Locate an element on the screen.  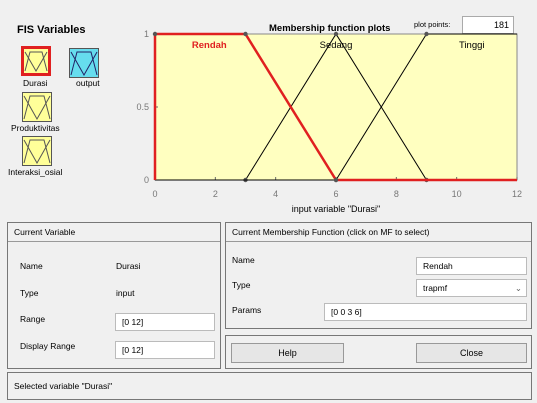
x-axis-label: input variable "Durasi" is located at coordinates (336, 209).